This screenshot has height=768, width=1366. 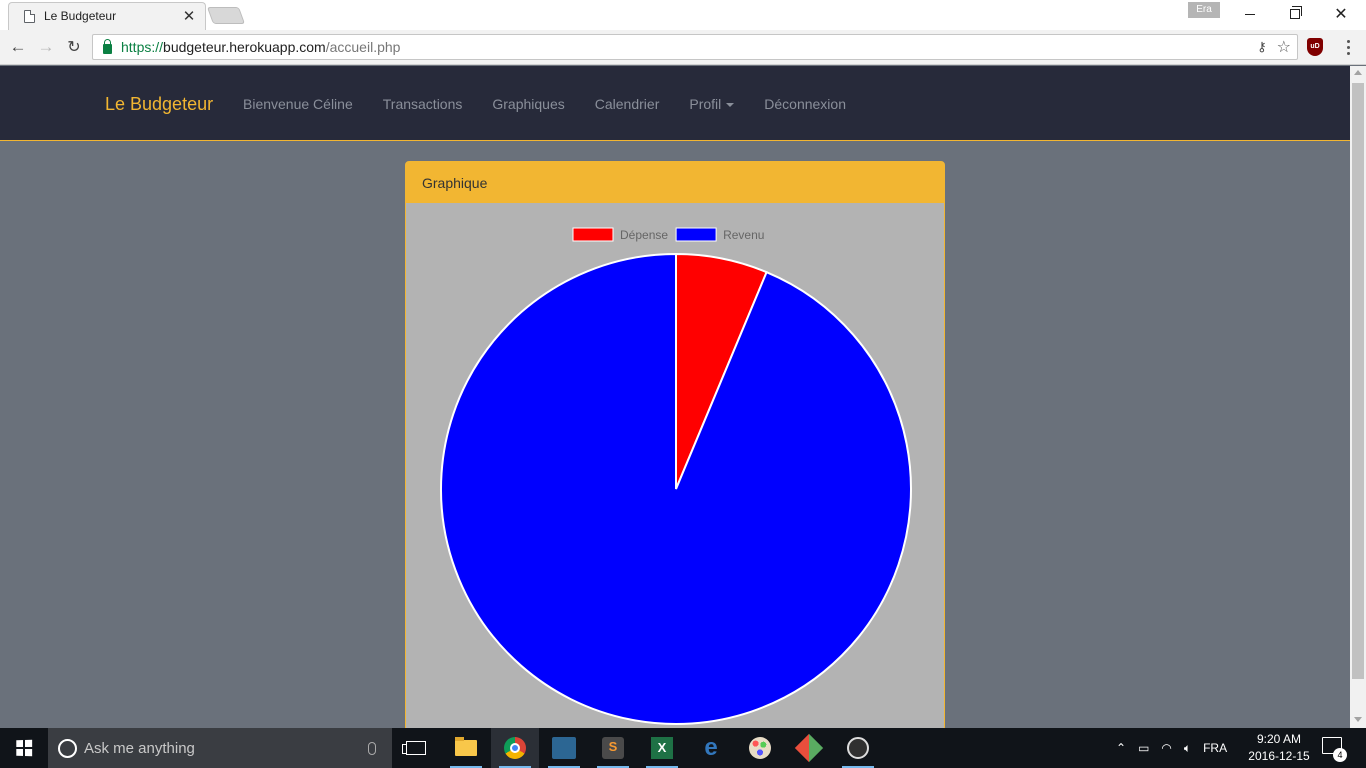 I want to click on url-host: budgeteur.herokuapp.com, so click(x=244, y=47).